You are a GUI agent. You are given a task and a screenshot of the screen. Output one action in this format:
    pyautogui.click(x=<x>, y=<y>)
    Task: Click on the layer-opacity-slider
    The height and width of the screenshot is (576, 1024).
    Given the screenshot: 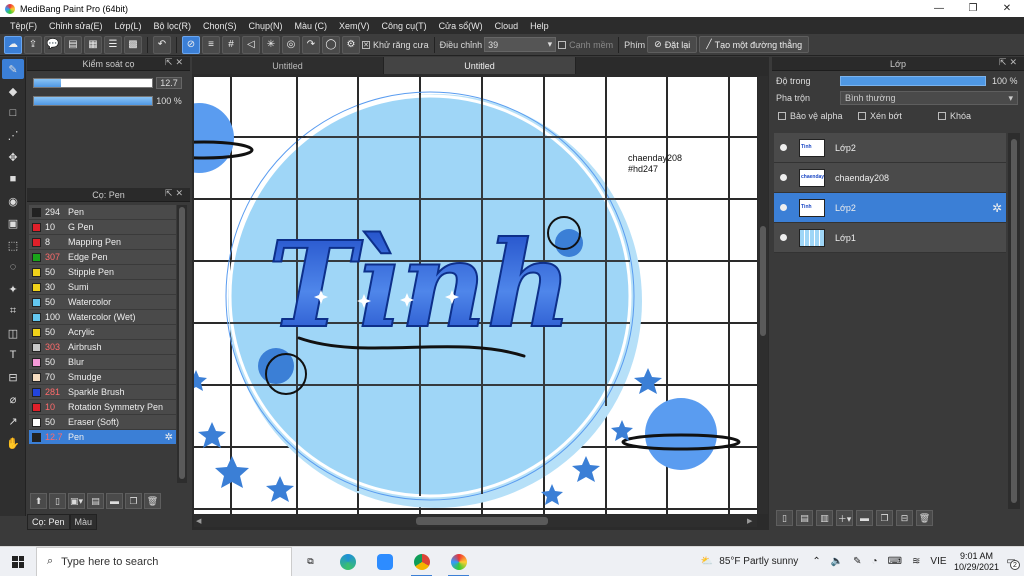 What is the action you would take?
    pyautogui.click(x=913, y=81)
    